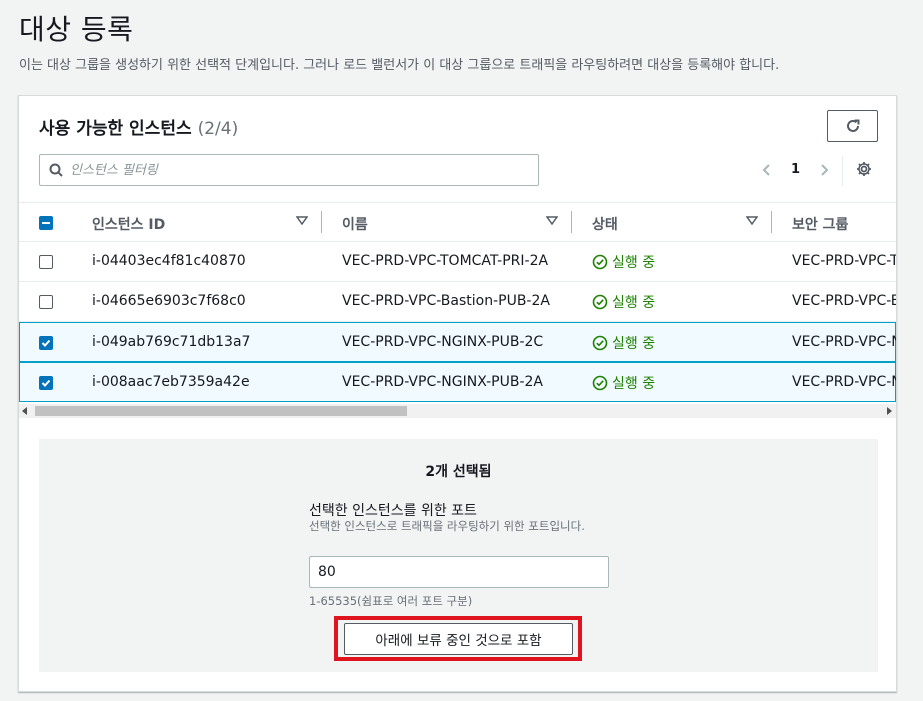 Image resolution: width=923 pixels, height=701 pixels. What do you see at coordinates (442, 382) in the screenshot?
I see `instance-name: VEC-PRD-VPC-NGINX-PUB-2A` at bounding box center [442, 382].